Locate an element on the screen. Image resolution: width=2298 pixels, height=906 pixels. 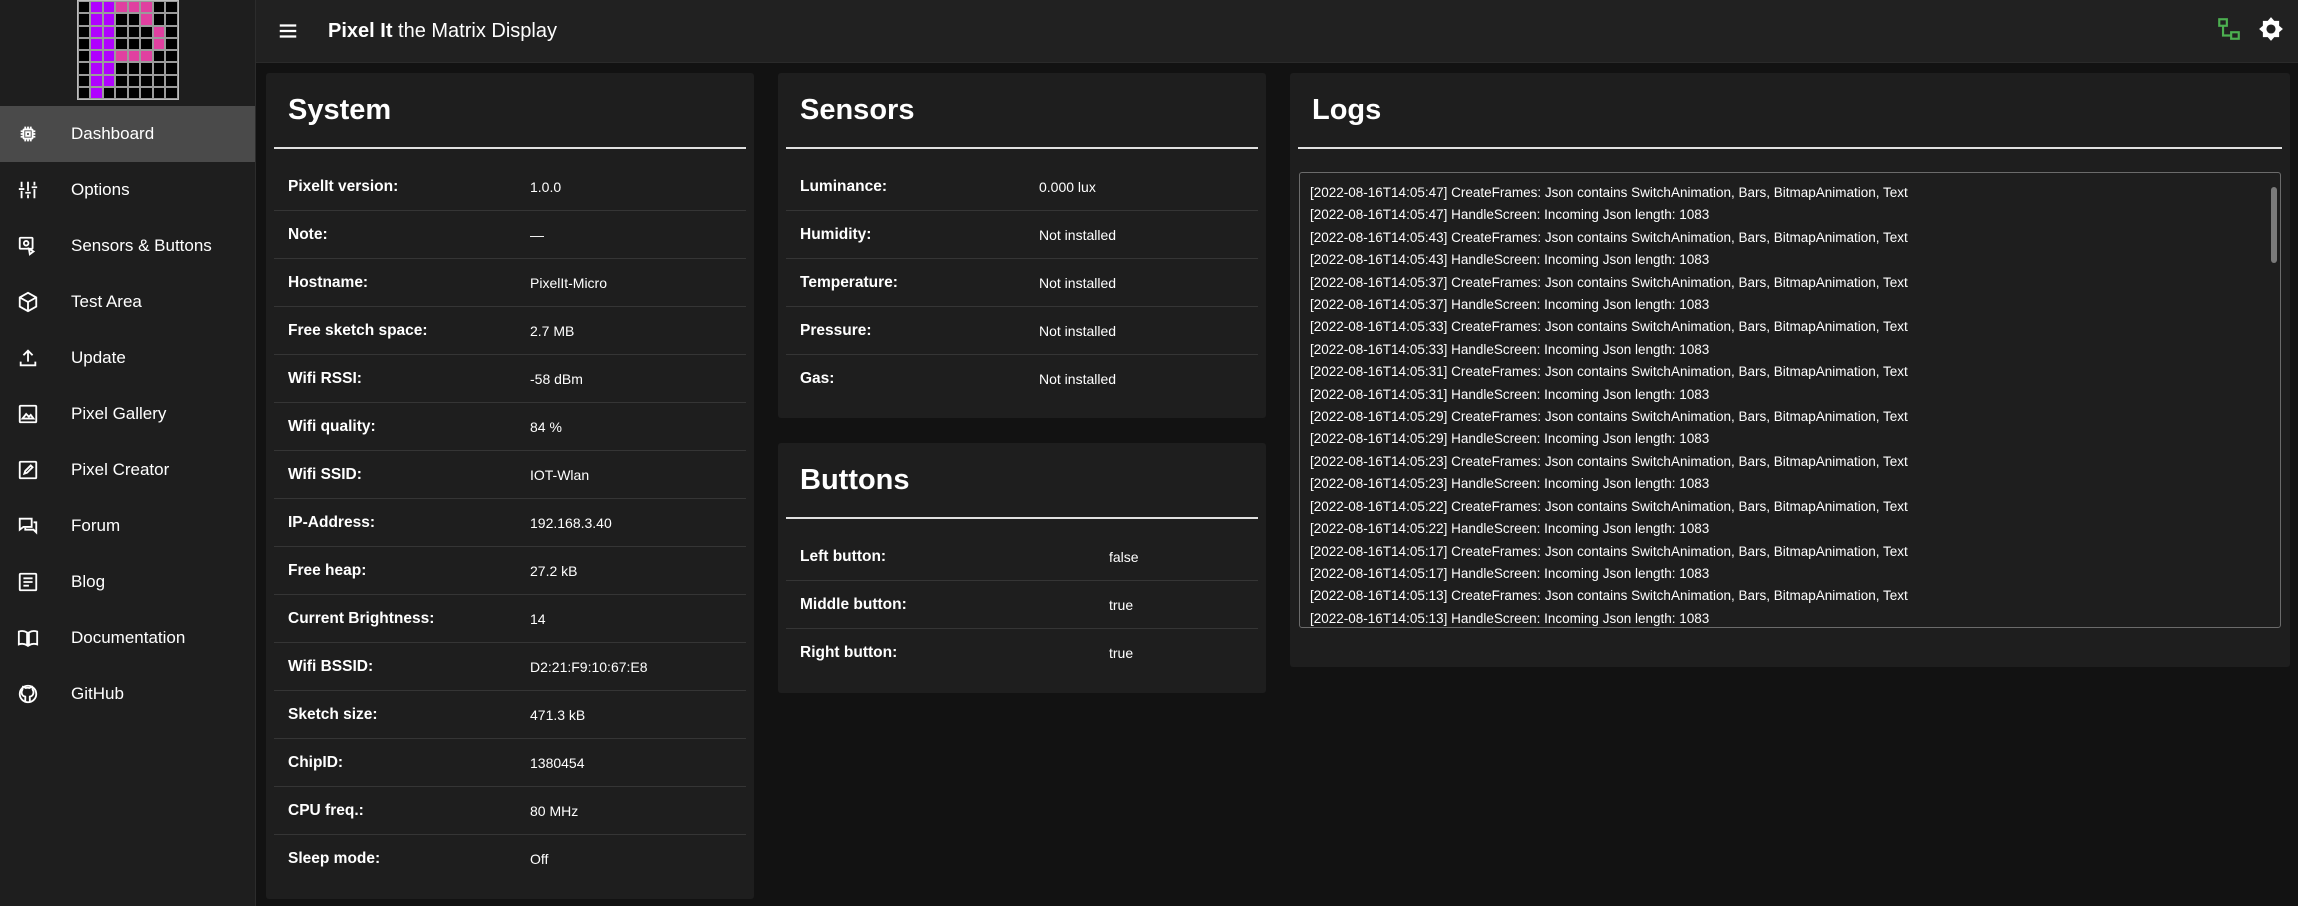
sidebar-item-test-area: Test Area is located at coordinates (127, 302).